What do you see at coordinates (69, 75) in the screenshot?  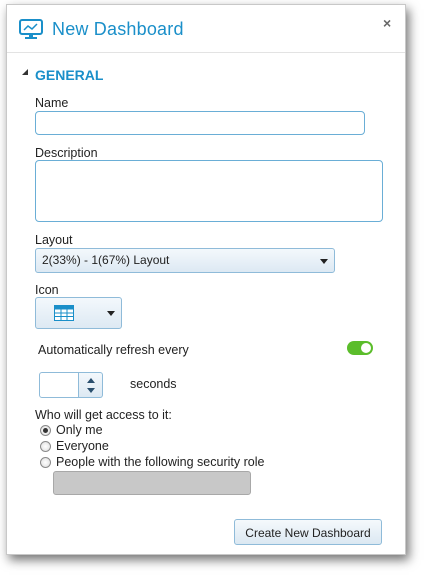 I see `section-title-general: GENERAL` at bounding box center [69, 75].